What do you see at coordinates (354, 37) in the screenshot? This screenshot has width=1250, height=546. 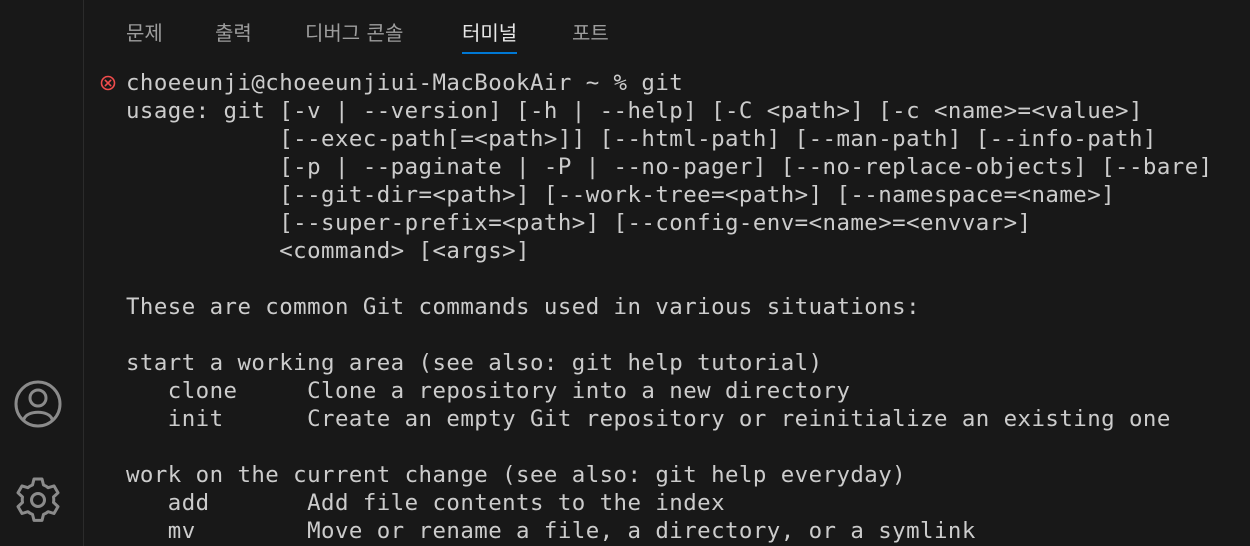 I see `tab-debug-console: 디버그 콘솔` at bounding box center [354, 37].